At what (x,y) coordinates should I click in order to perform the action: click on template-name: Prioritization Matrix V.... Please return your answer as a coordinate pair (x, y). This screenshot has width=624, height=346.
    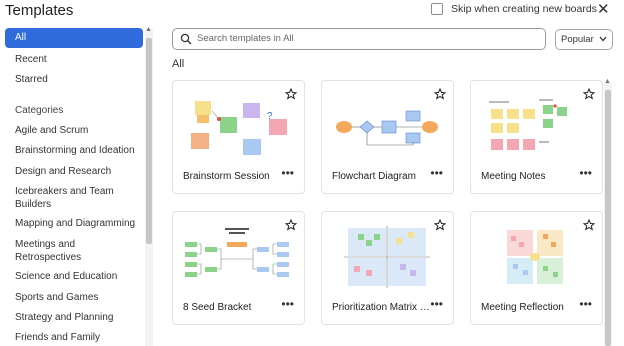
    Looking at the image, I should click on (382, 307).